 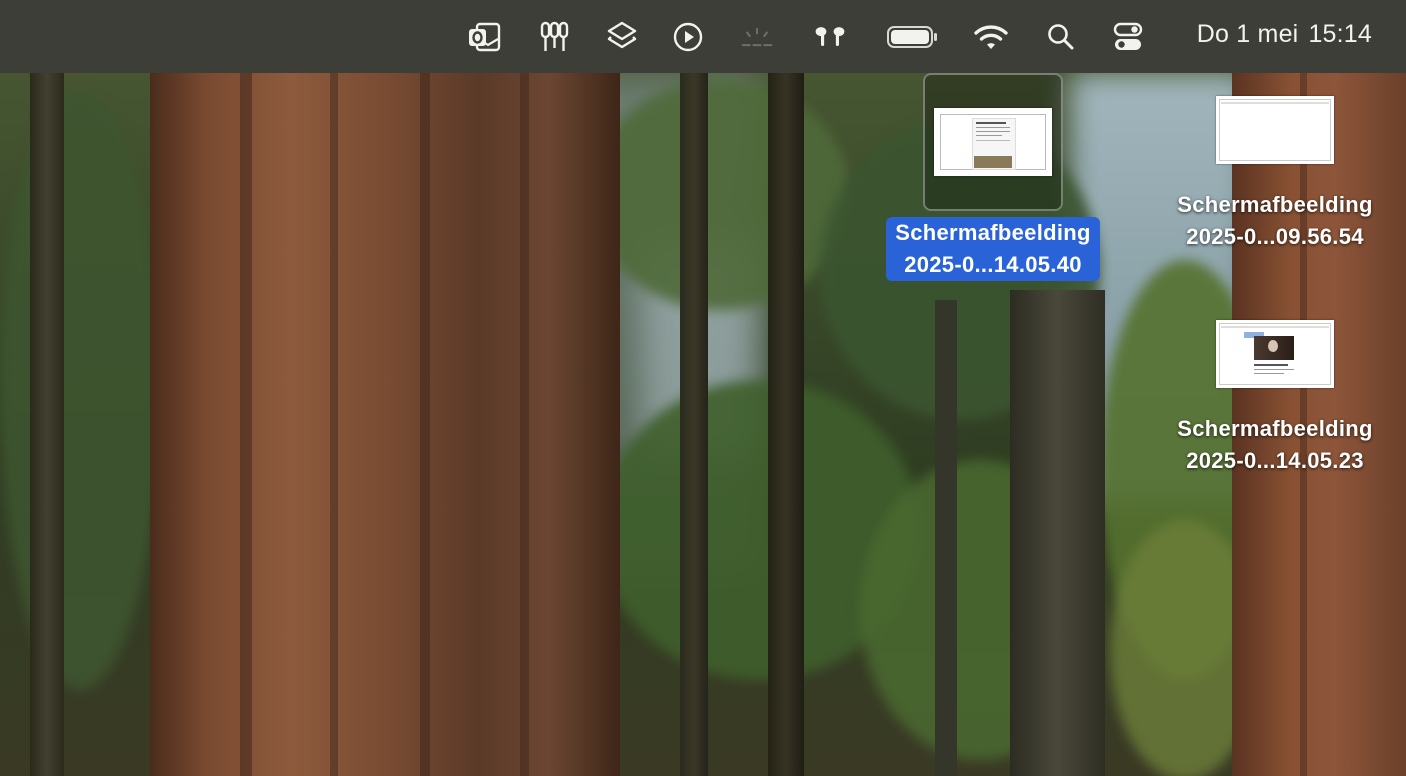 I want to click on search-icon, so click(x=1061, y=37).